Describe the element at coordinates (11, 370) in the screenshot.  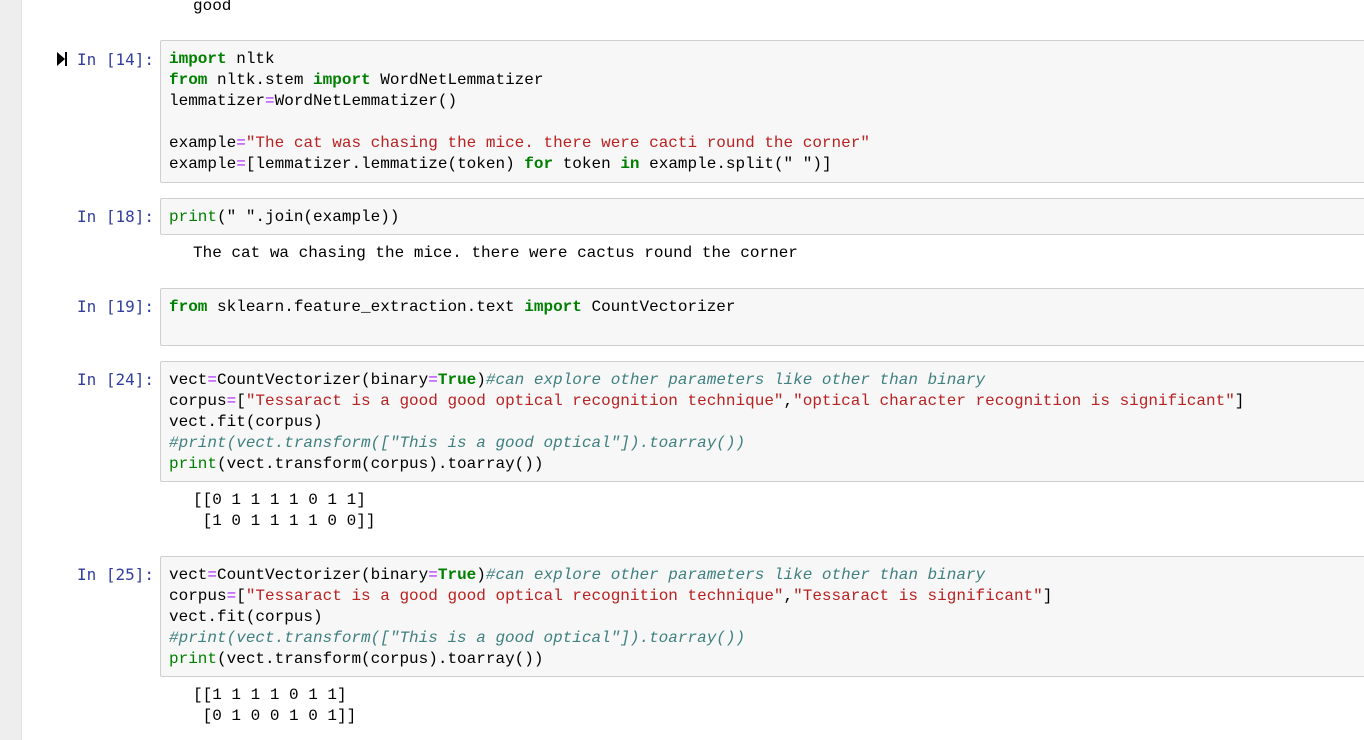
I see `left-gutter` at that location.